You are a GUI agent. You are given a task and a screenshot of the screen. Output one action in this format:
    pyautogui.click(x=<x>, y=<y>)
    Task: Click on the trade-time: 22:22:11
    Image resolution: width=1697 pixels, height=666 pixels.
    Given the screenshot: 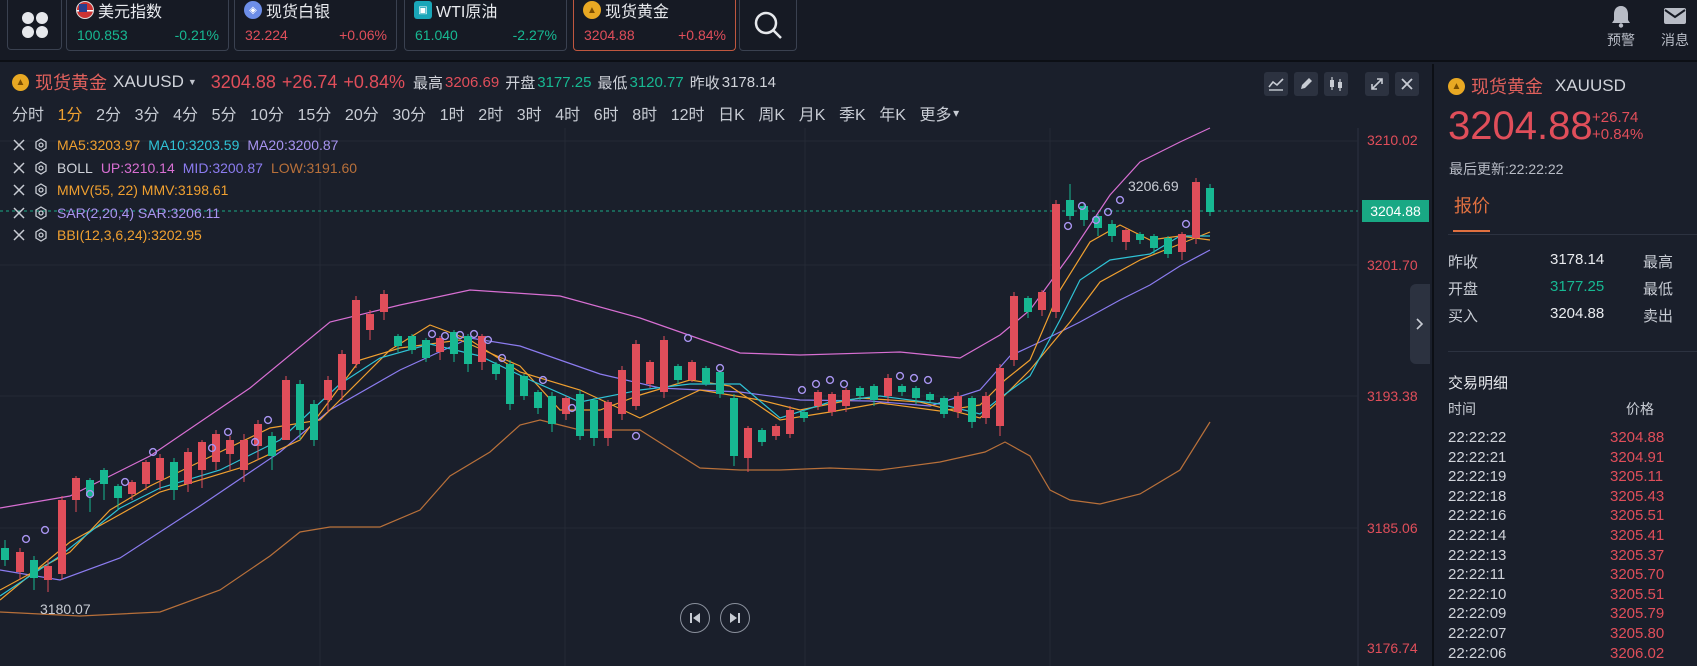 What is the action you would take?
    pyautogui.click(x=1477, y=575)
    